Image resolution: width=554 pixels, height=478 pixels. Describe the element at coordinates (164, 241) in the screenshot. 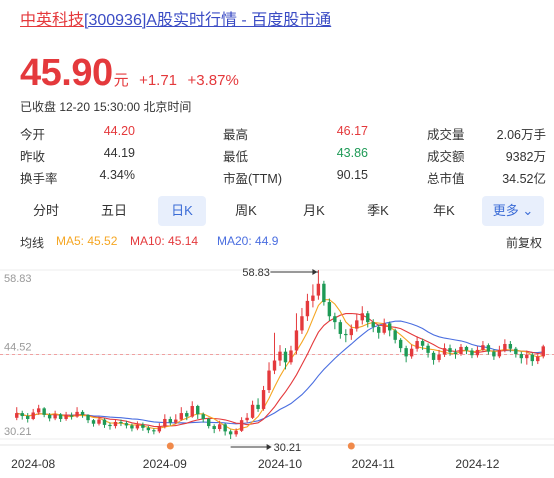

I see `ma10-value: MA10: 45.14` at that location.